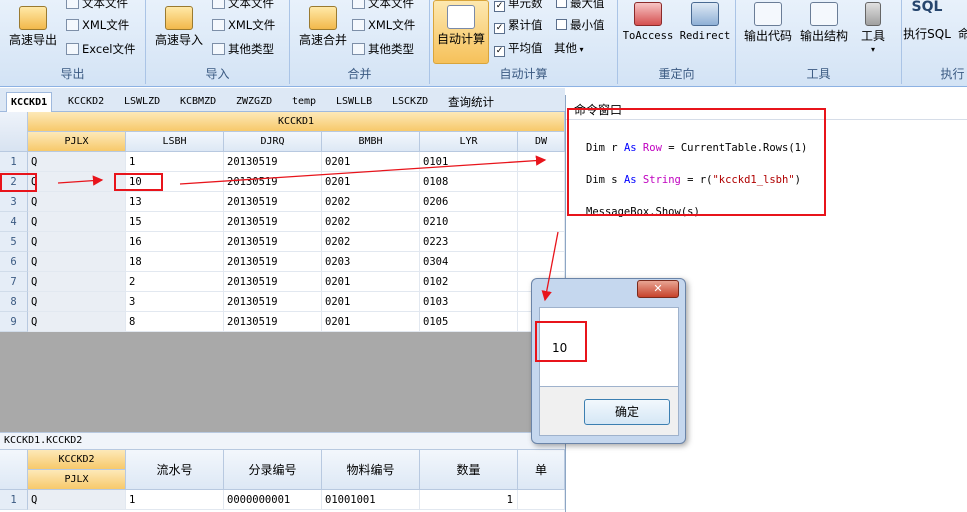  What do you see at coordinates (471, 102) in the screenshot?
I see `tab-query-stats: 查询统计` at bounding box center [471, 102].